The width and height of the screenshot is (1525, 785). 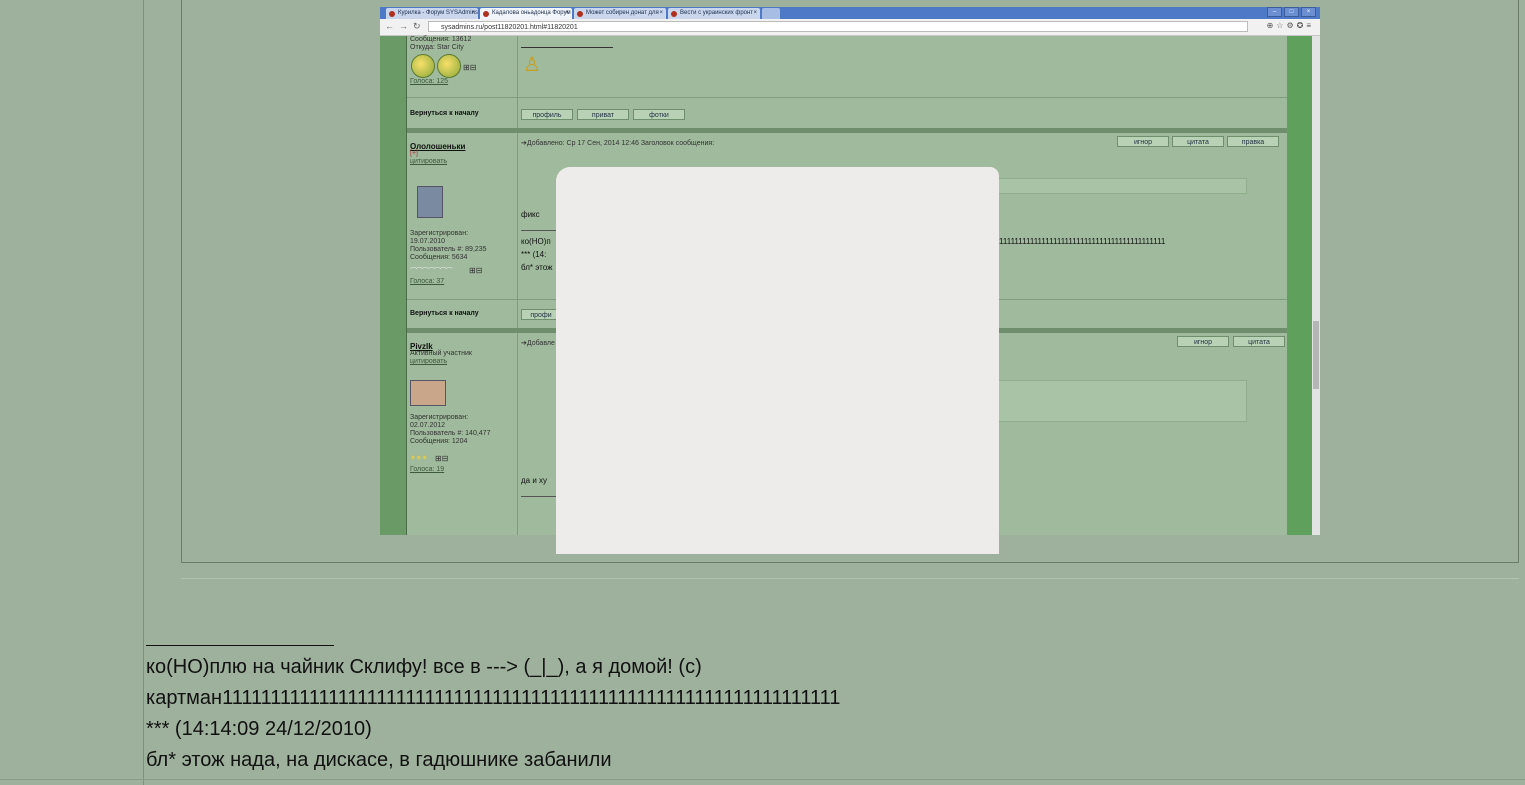 I want to click on registered-date: 02.07.2012, so click(x=428, y=425).